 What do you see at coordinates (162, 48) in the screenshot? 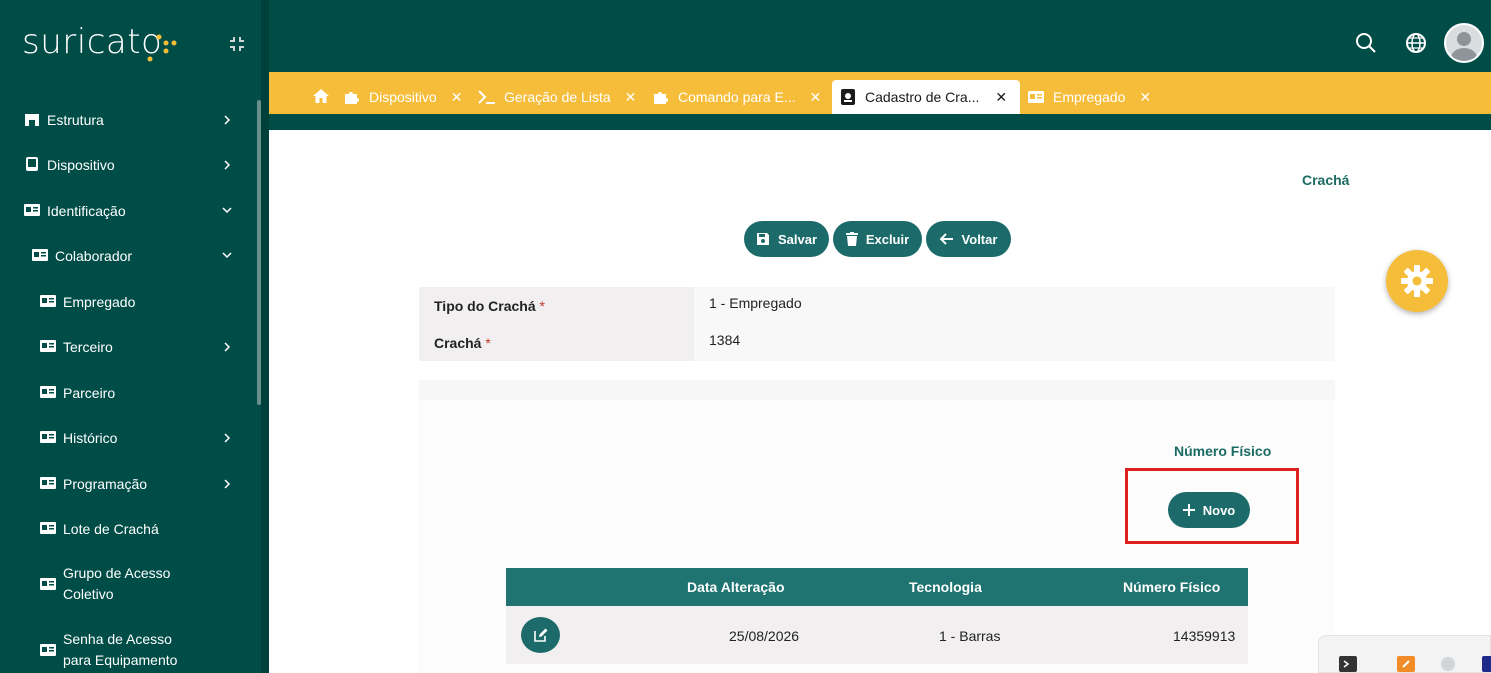
I see `logo-dots-icon` at bounding box center [162, 48].